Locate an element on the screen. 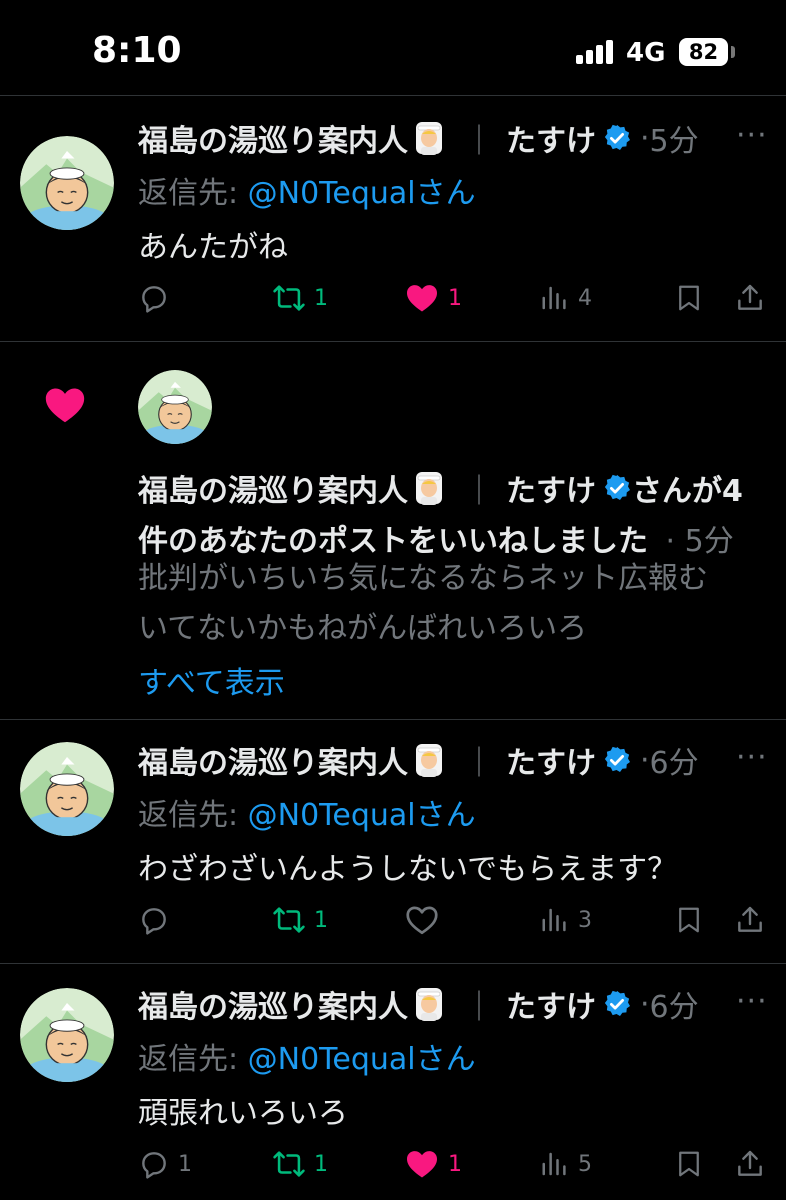  views-count: 3 is located at coordinates (585, 920).